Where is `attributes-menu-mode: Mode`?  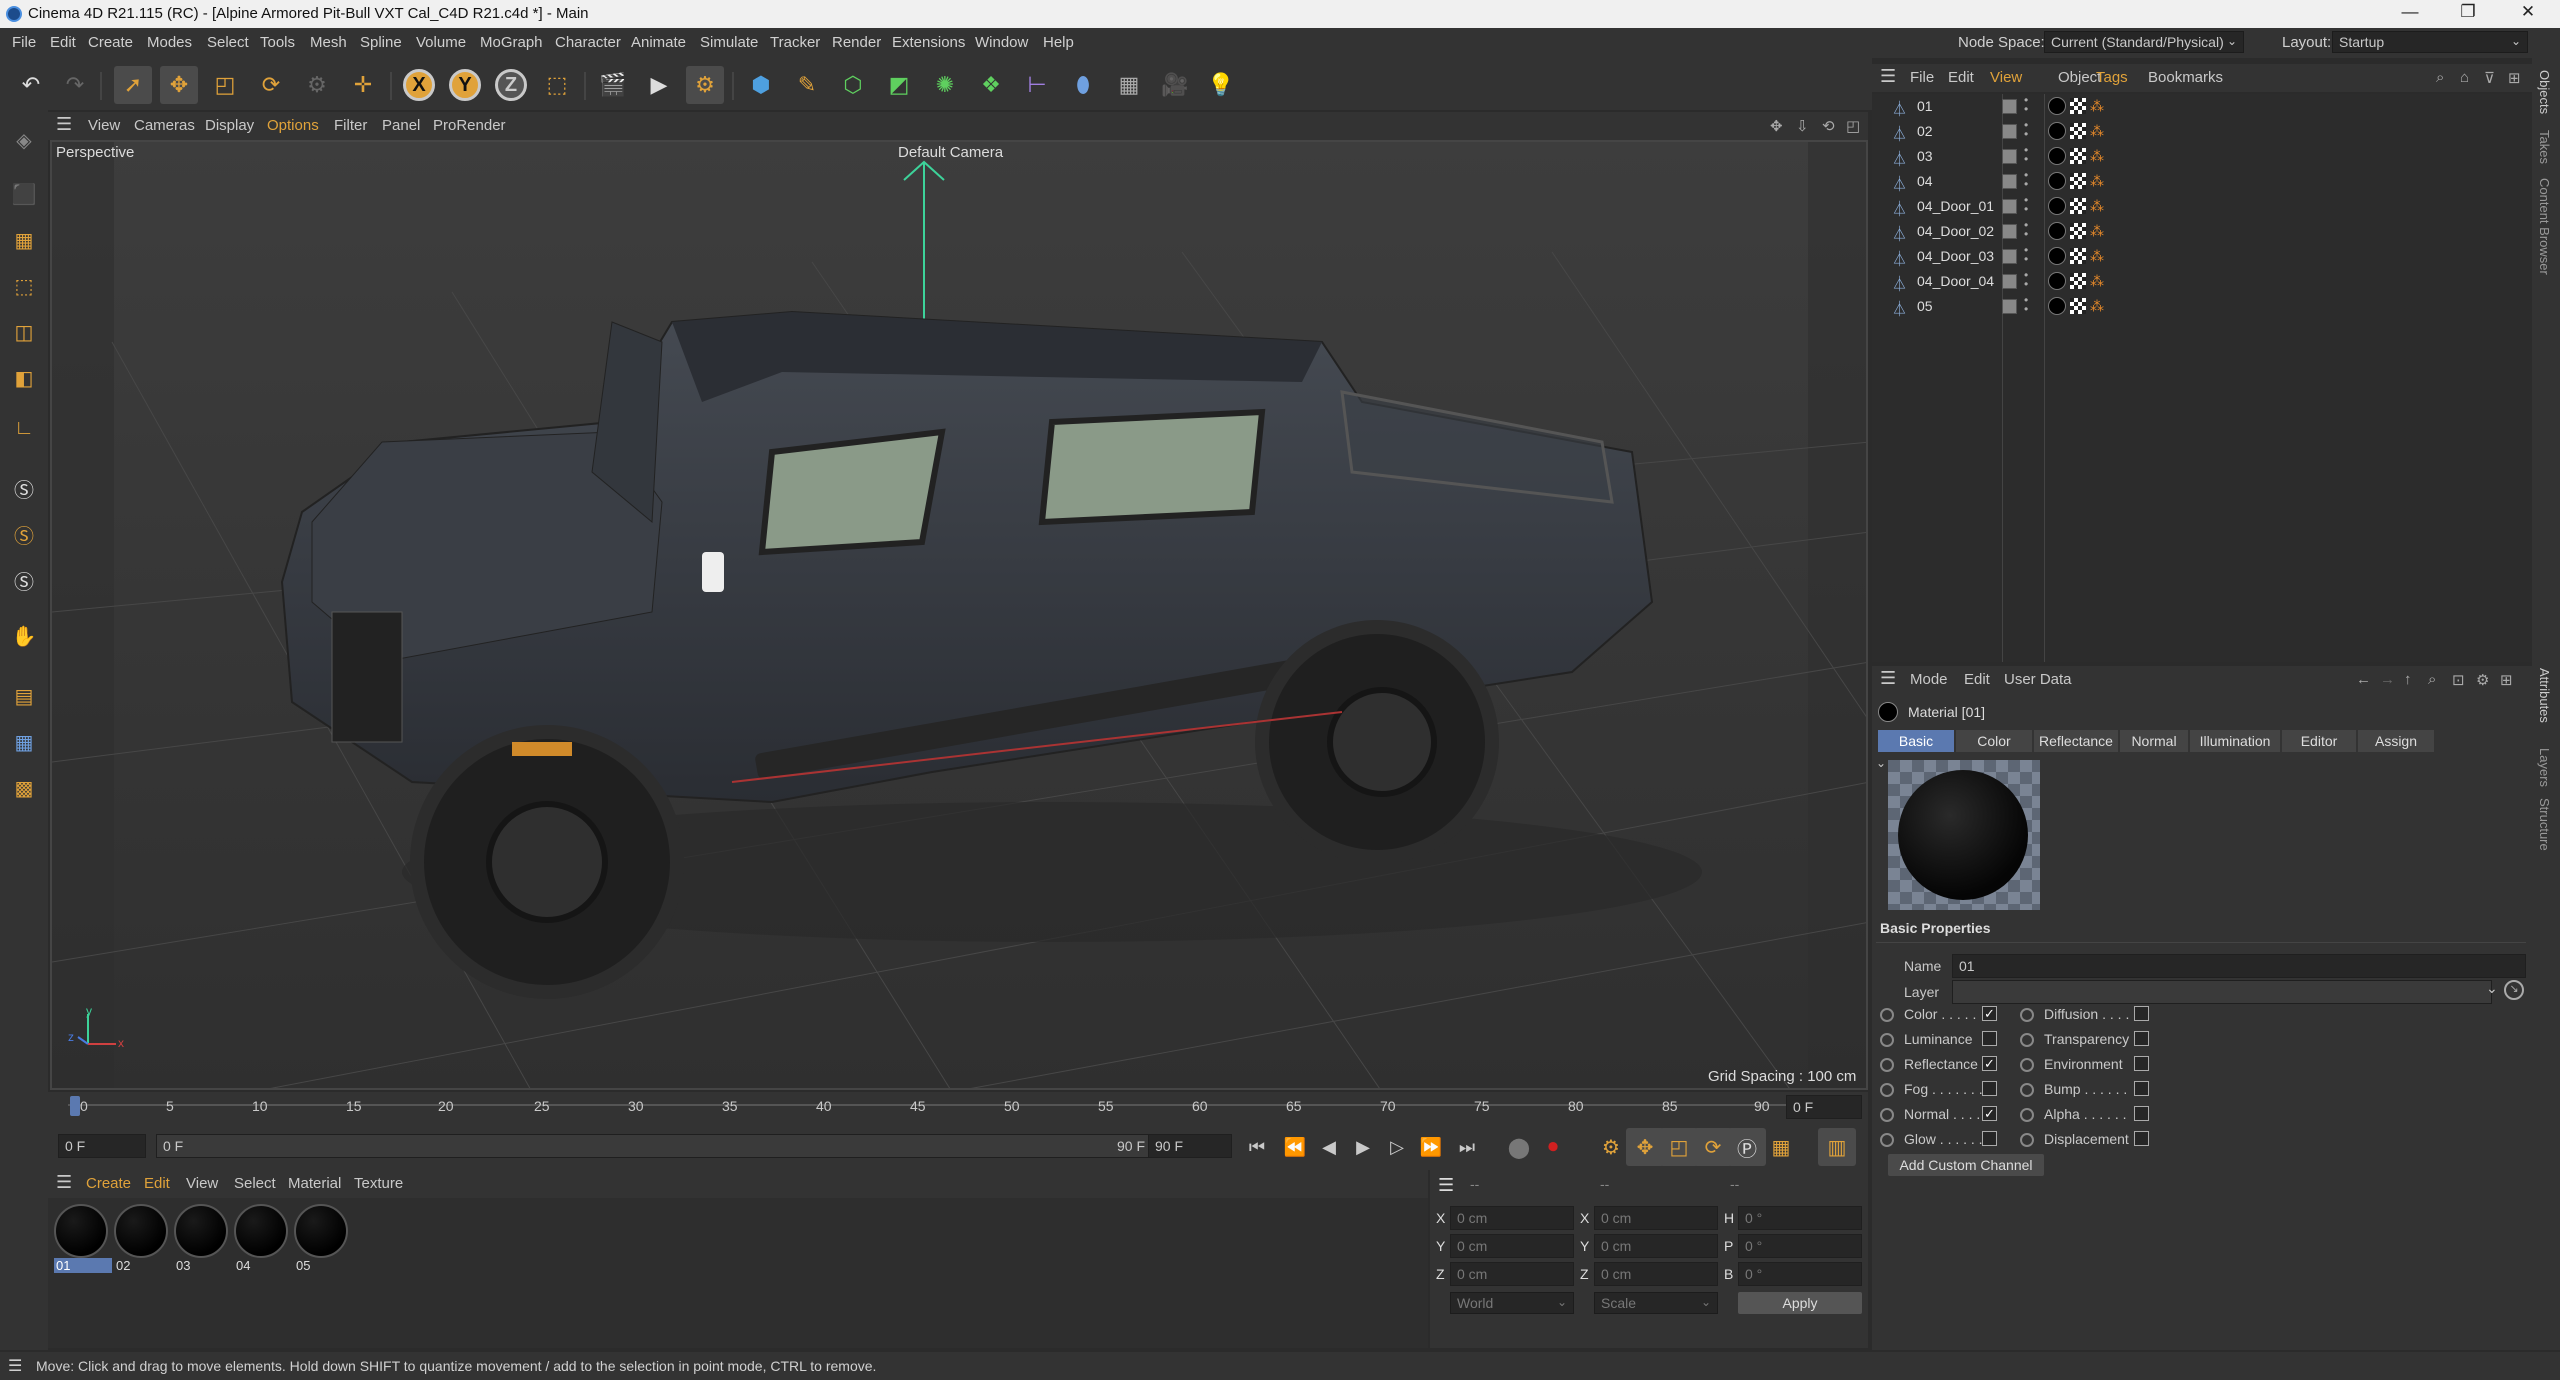
attributes-menu-mode: Mode is located at coordinates (1929, 679).